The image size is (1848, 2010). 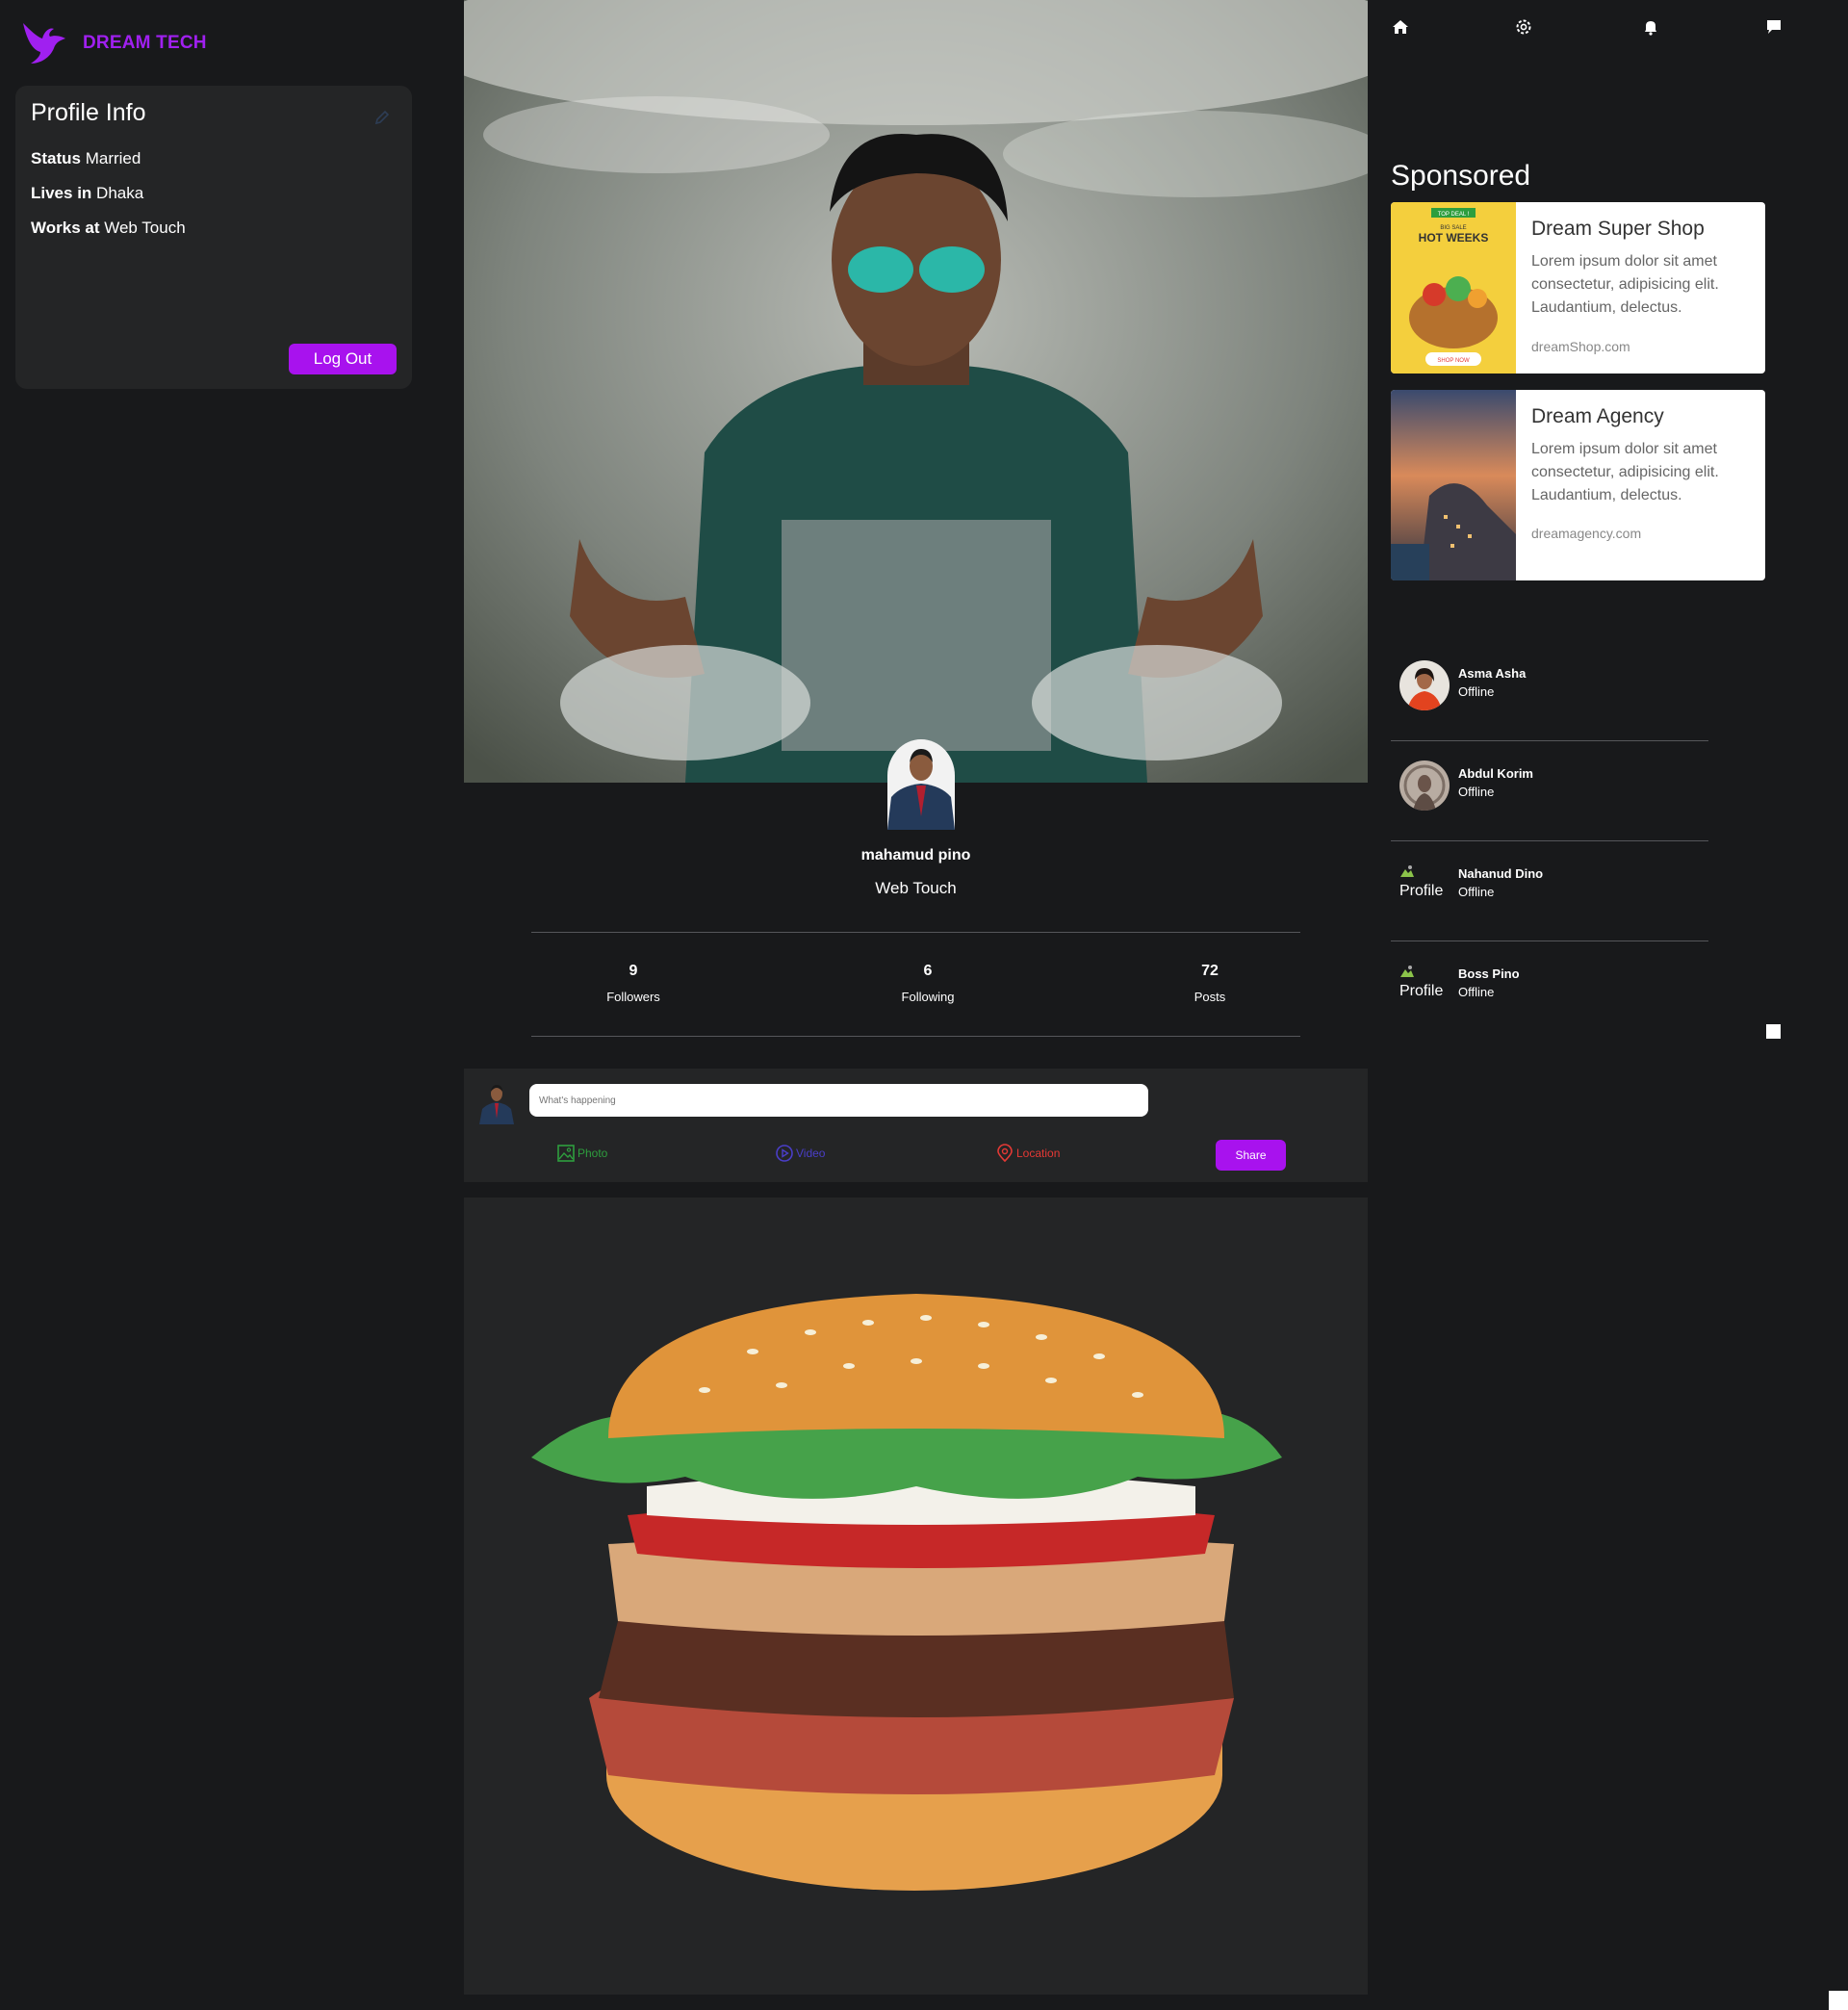 I want to click on location-option: Location, so click(x=1027, y=1154).